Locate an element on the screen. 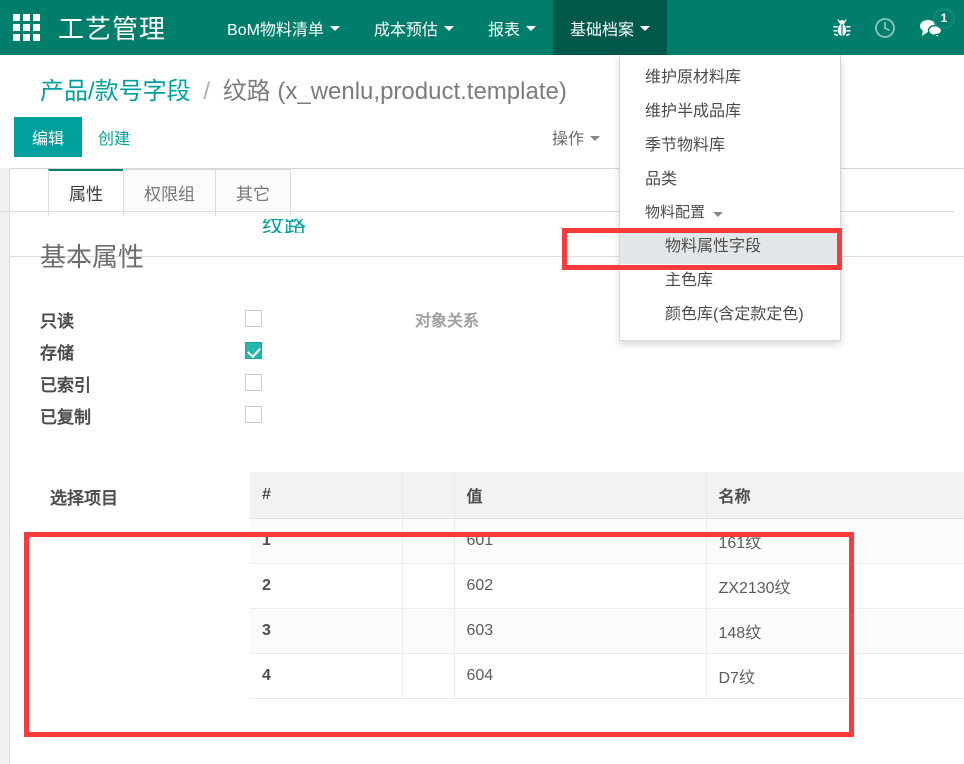 The image size is (964, 764). select-items-label: 选择项目 is located at coordinates (84, 498).